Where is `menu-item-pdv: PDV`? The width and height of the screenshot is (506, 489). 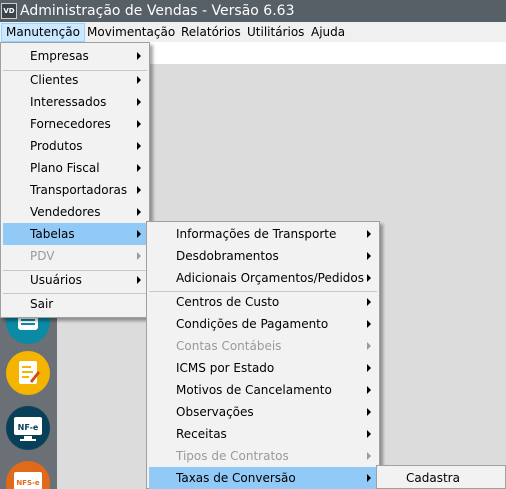 menu-item-pdv: PDV is located at coordinates (75, 256).